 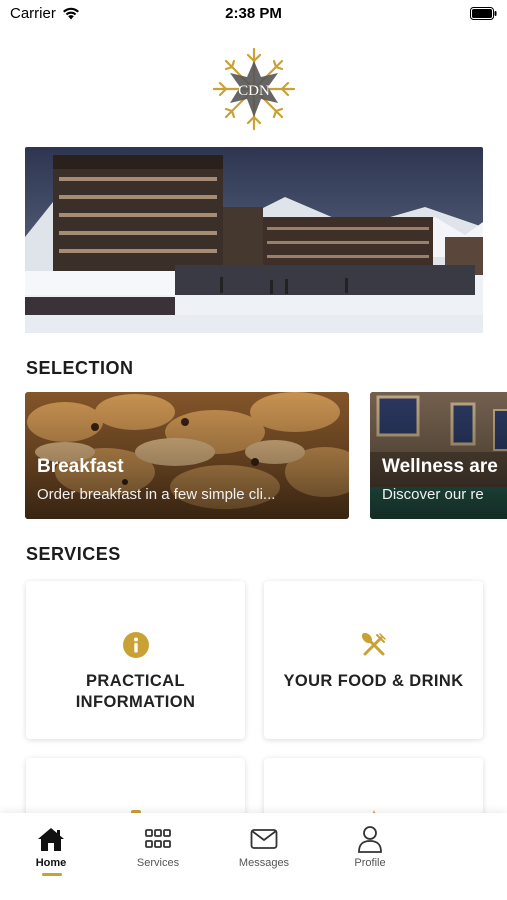 I want to click on fork-knife-icon, so click(x=373, y=644).